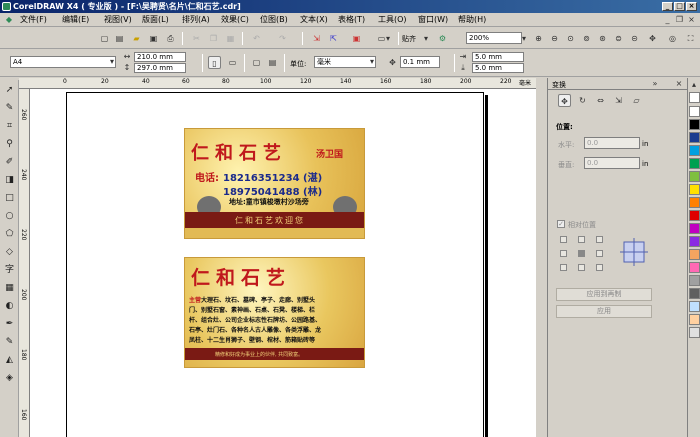  I want to click on copy-icon: ❐, so click(213, 38).